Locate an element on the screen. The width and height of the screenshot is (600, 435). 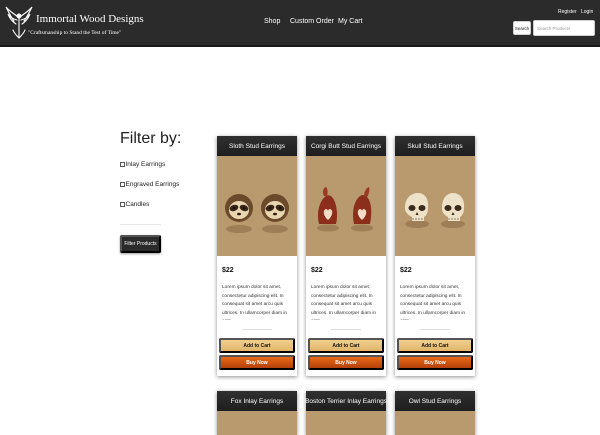
filter-option-inlay-earrings: Inlay Earrings is located at coordinates (142, 164).